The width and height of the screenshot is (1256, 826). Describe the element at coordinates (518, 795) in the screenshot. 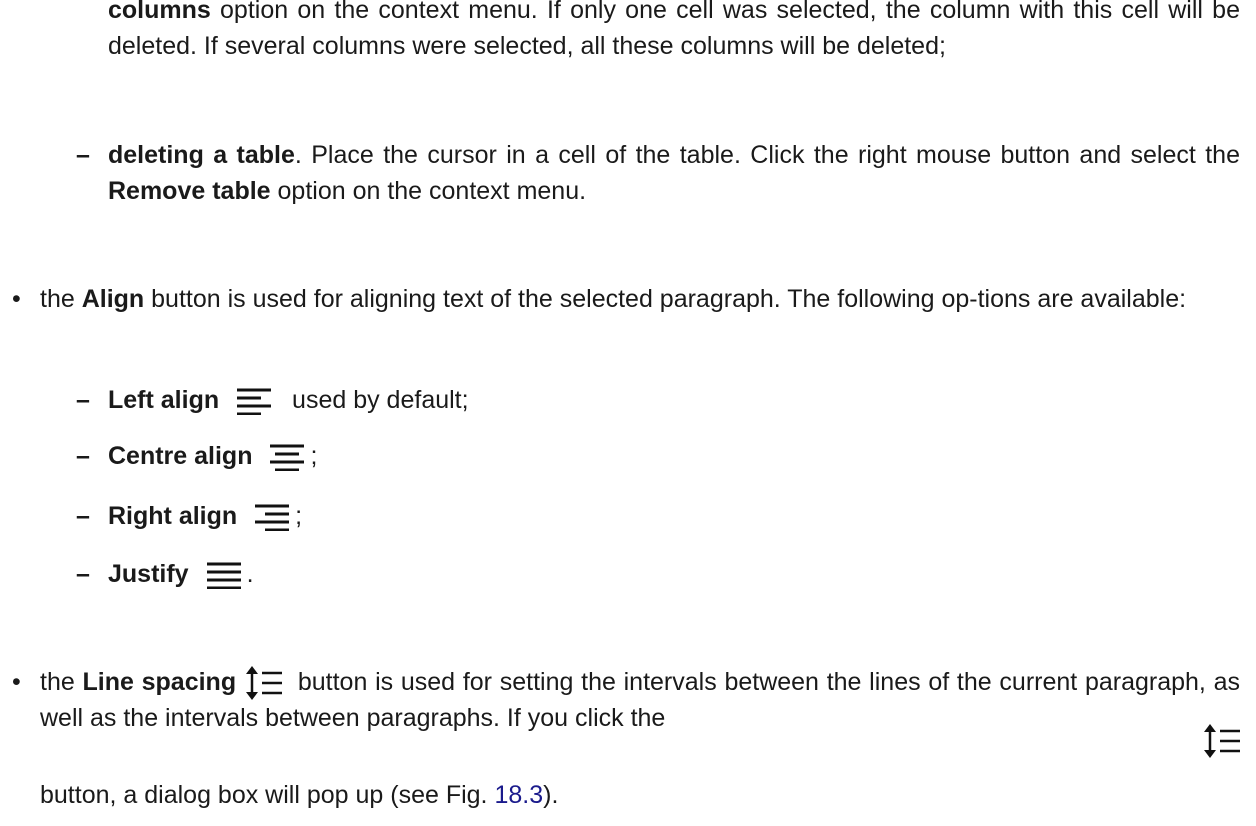

I see `figure-link: 18.3` at that location.